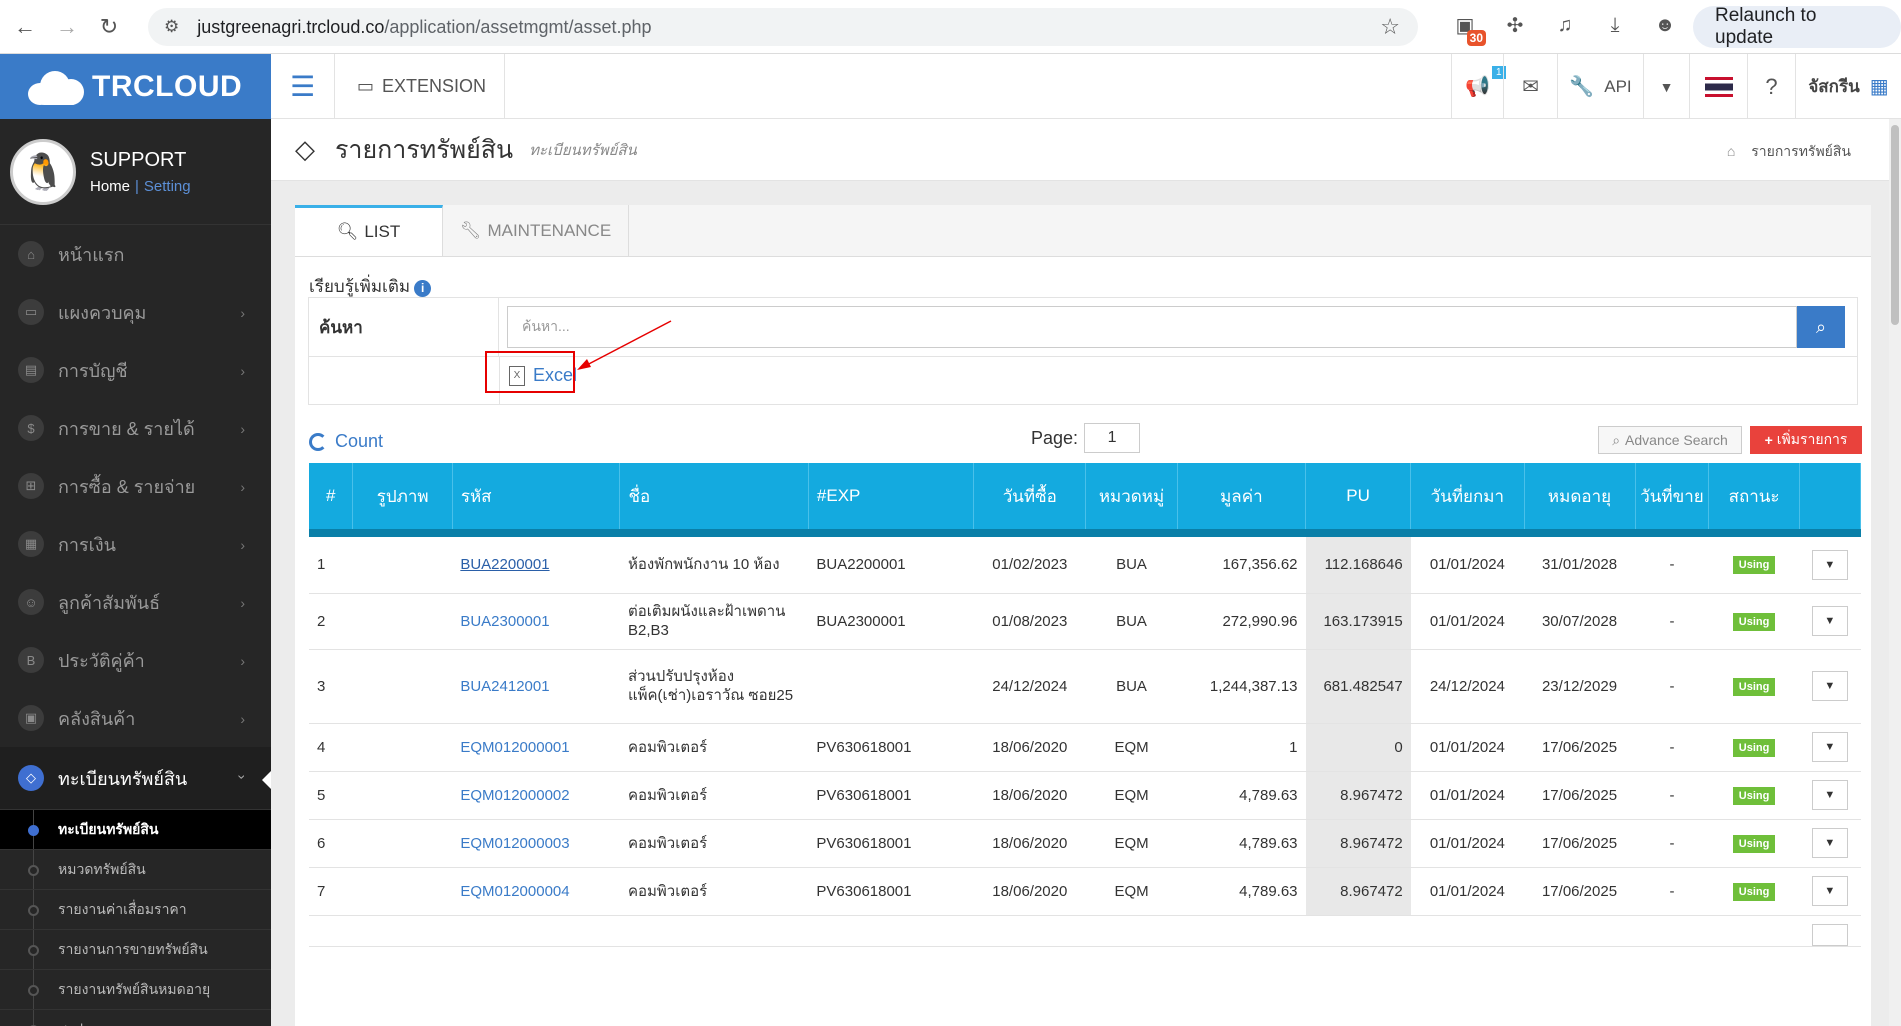  I want to click on asset-code-link: EQM012000002, so click(514, 795).